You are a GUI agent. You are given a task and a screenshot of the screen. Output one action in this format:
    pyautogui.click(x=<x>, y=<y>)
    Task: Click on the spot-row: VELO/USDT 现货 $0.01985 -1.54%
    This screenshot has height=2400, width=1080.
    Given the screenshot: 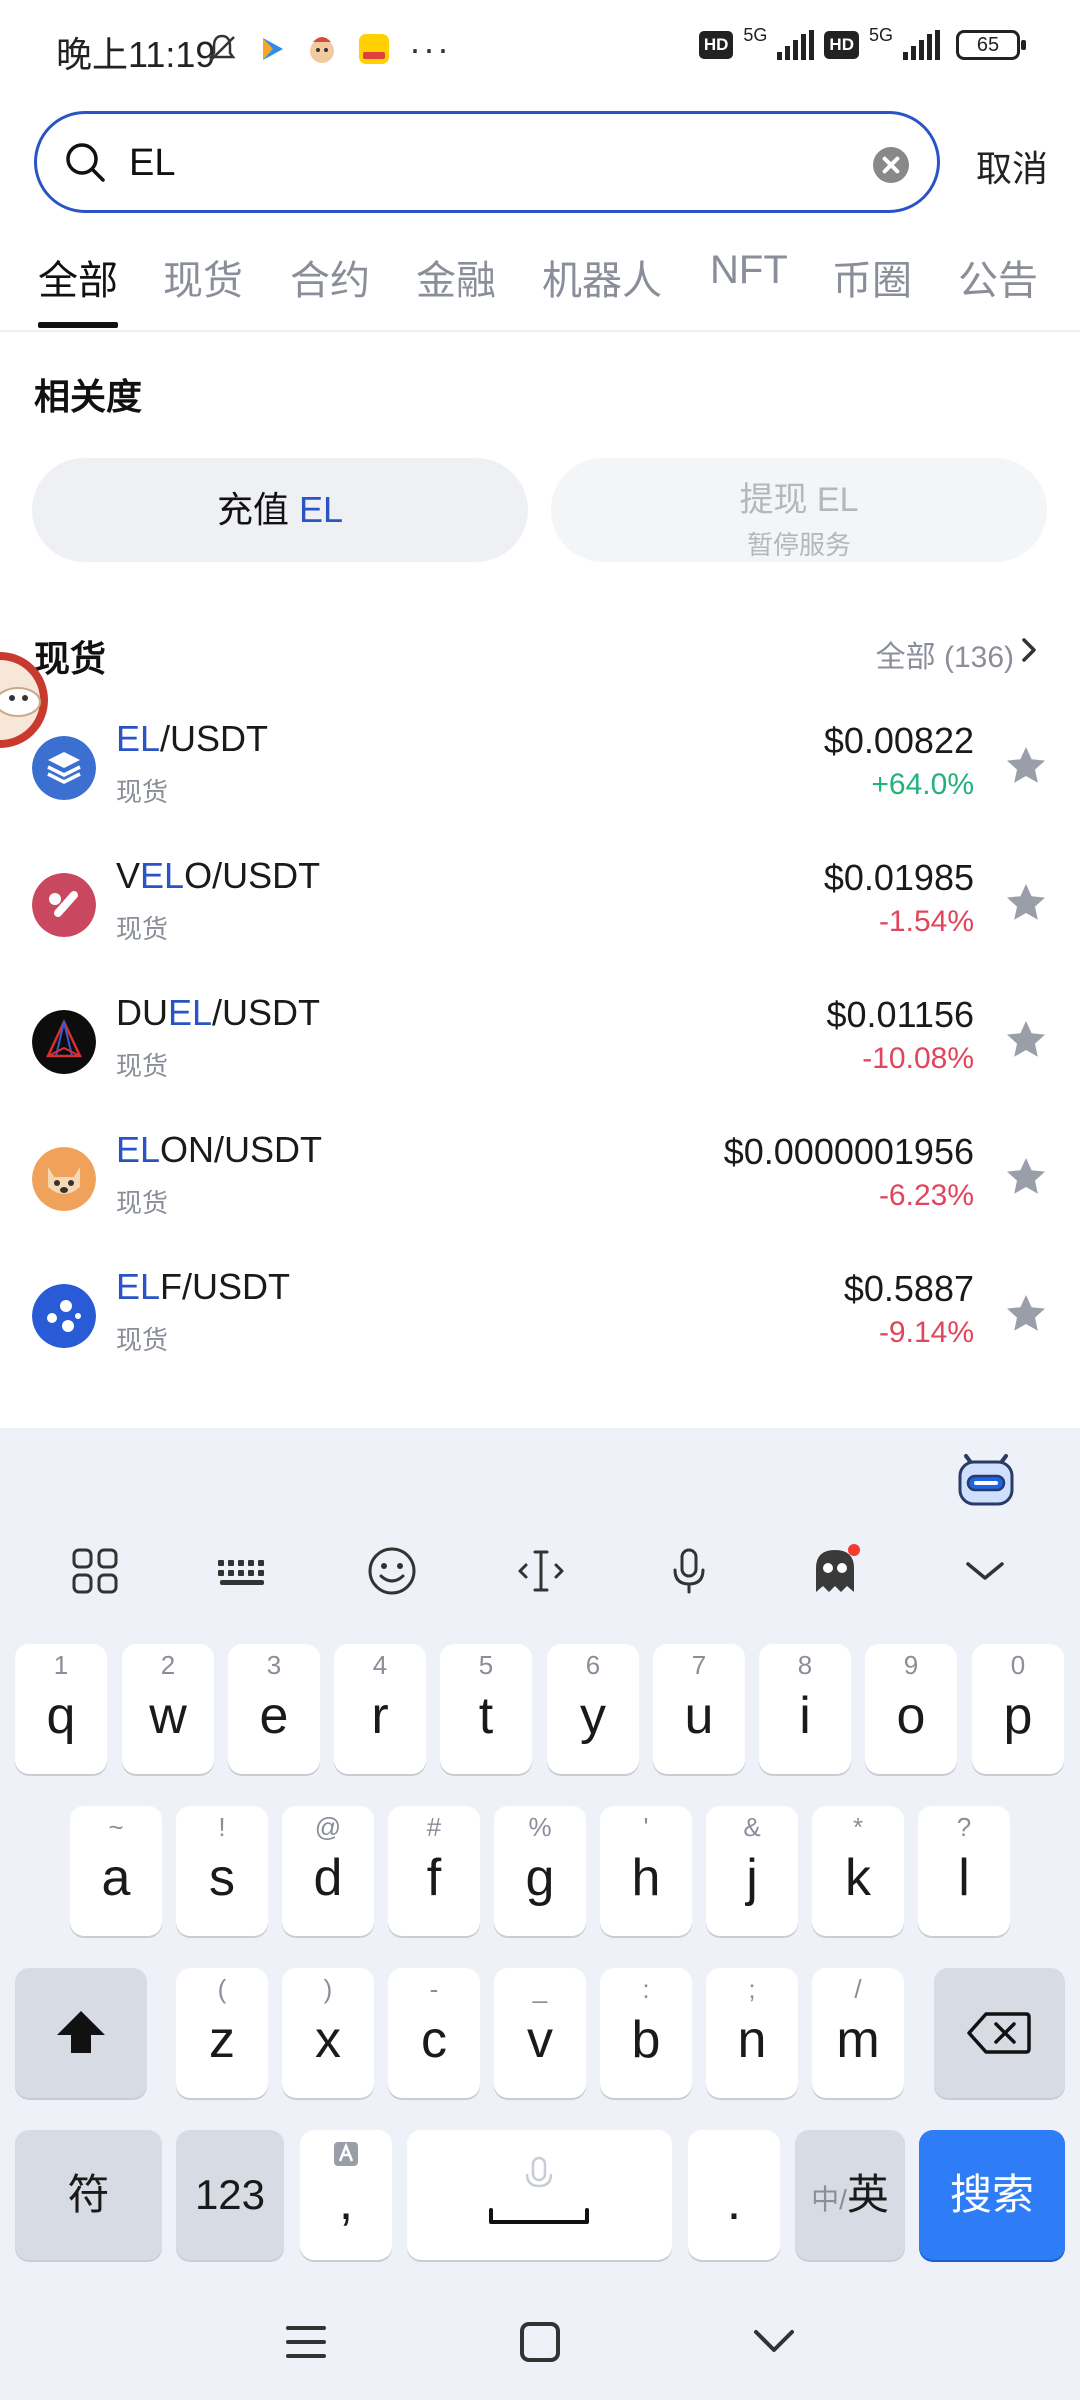 What is the action you would take?
    pyautogui.click(x=540, y=919)
    